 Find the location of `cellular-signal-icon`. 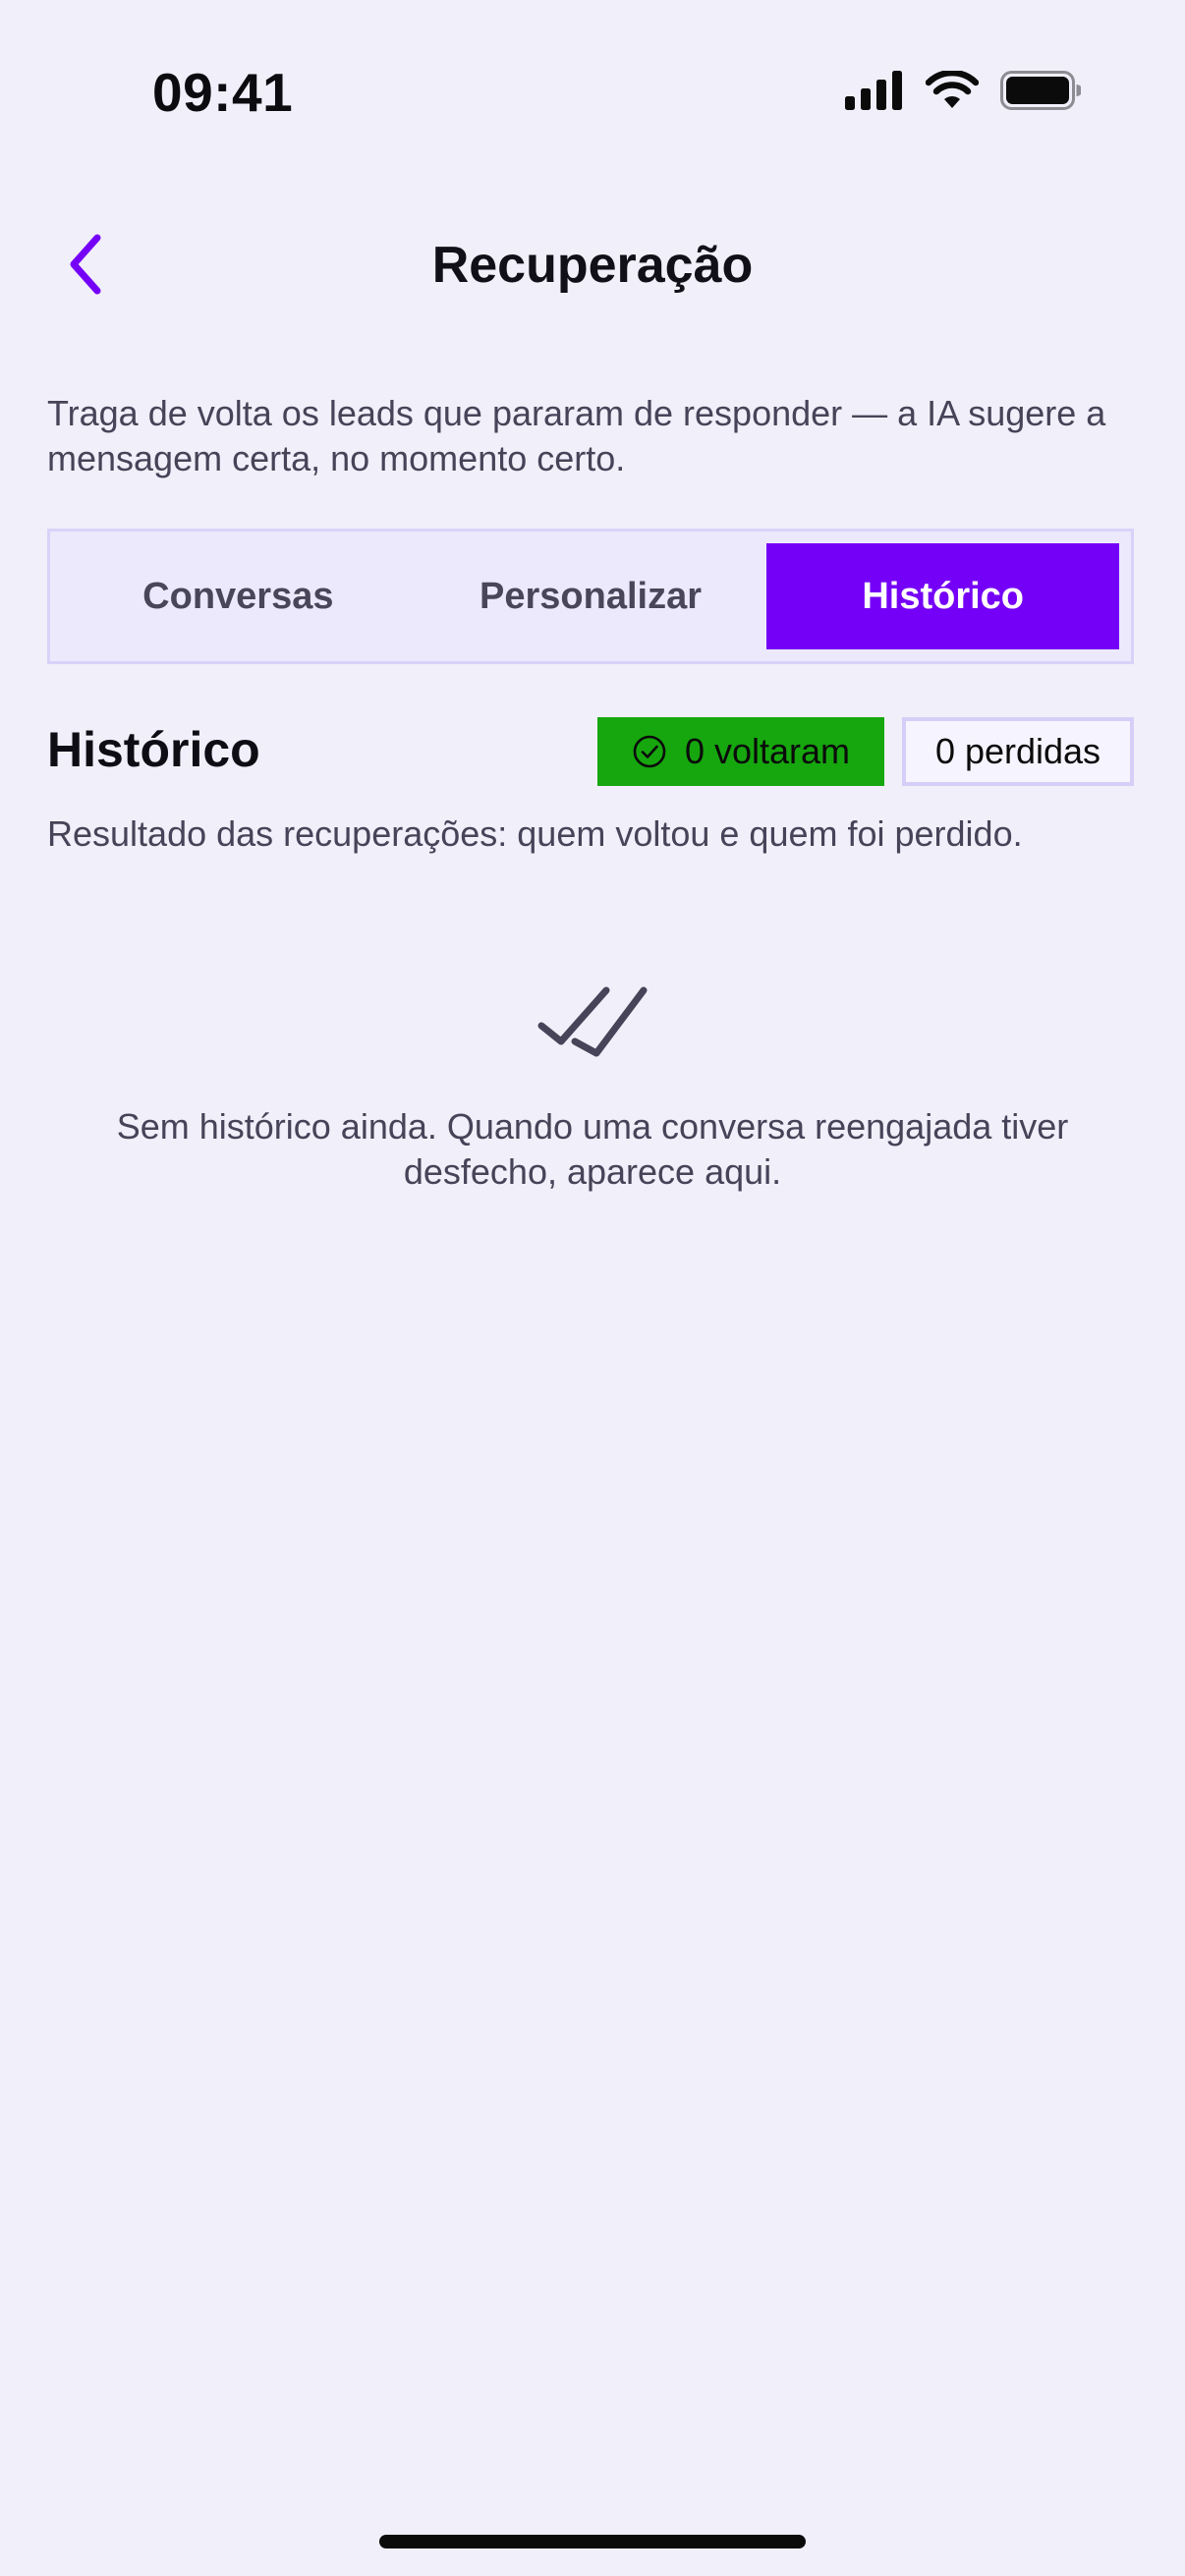

cellular-signal-icon is located at coordinates (874, 90).